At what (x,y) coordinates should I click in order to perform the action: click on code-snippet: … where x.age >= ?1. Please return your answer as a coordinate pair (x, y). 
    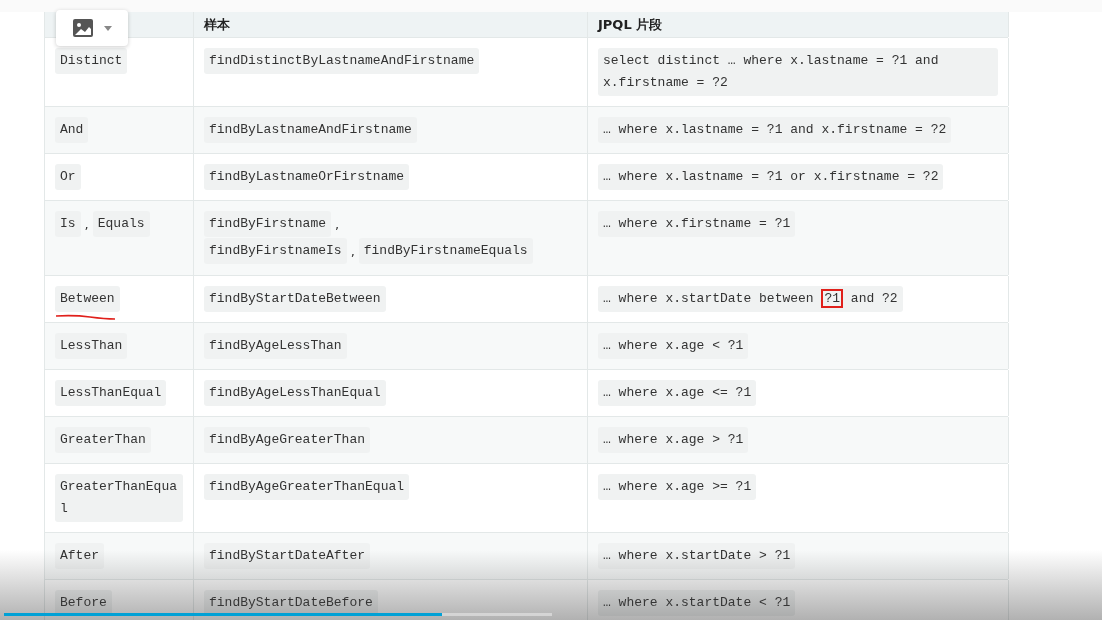
    Looking at the image, I should click on (677, 487).